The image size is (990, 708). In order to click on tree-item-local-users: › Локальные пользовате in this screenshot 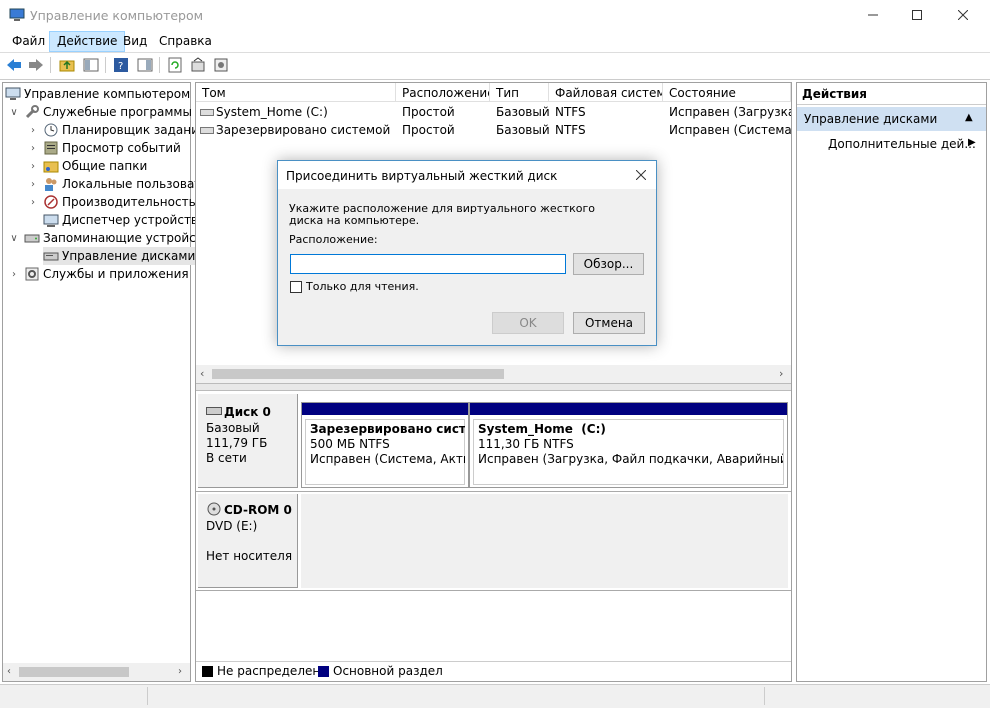, I will do `click(118, 184)`.